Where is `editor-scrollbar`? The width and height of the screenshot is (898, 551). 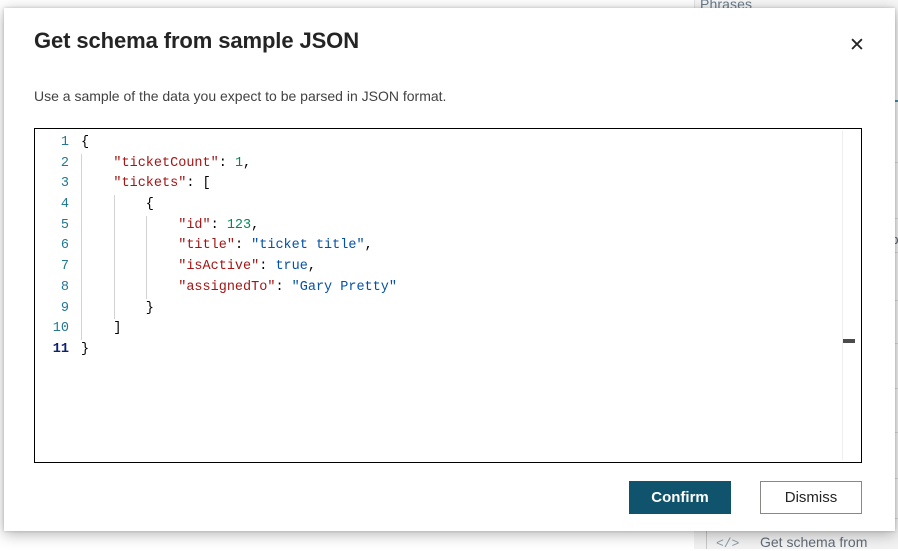 editor-scrollbar is located at coordinates (848, 295).